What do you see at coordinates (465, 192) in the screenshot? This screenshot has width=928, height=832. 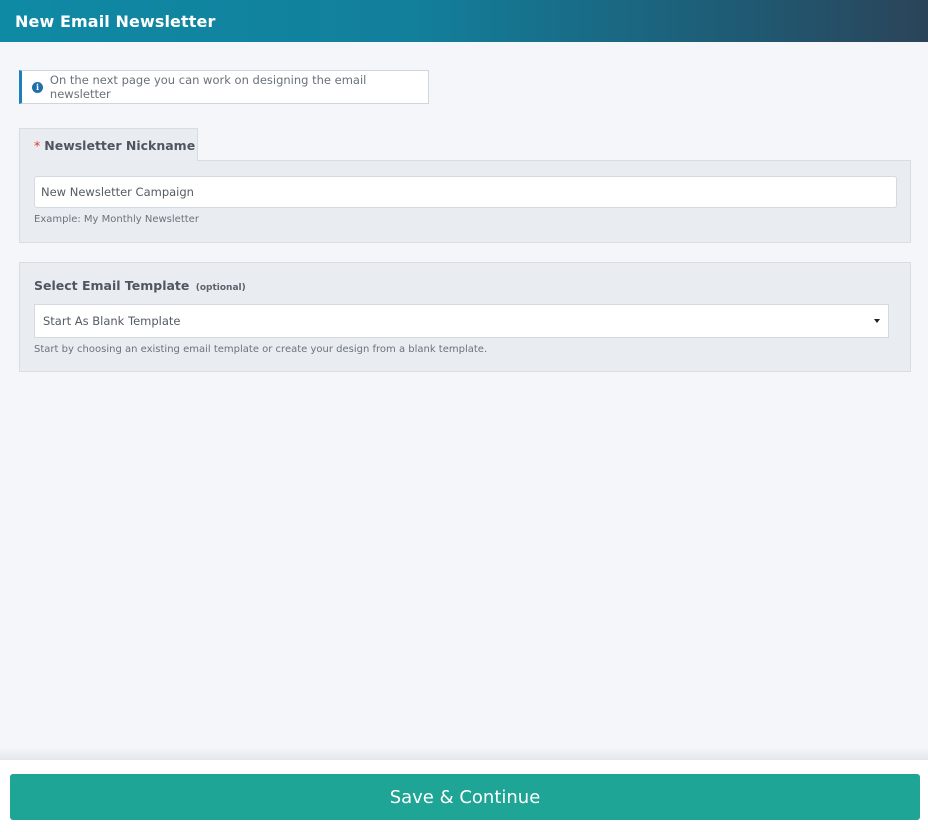 I see `nickname-input` at bounding box center [465, 192].